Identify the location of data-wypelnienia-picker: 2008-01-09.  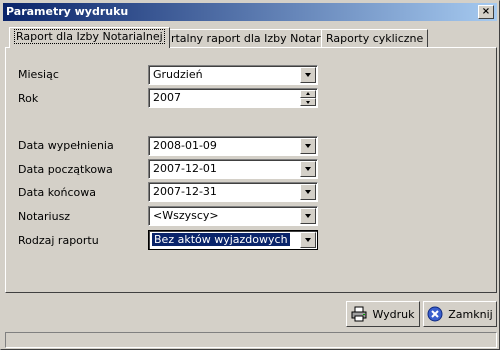
(233, 146).